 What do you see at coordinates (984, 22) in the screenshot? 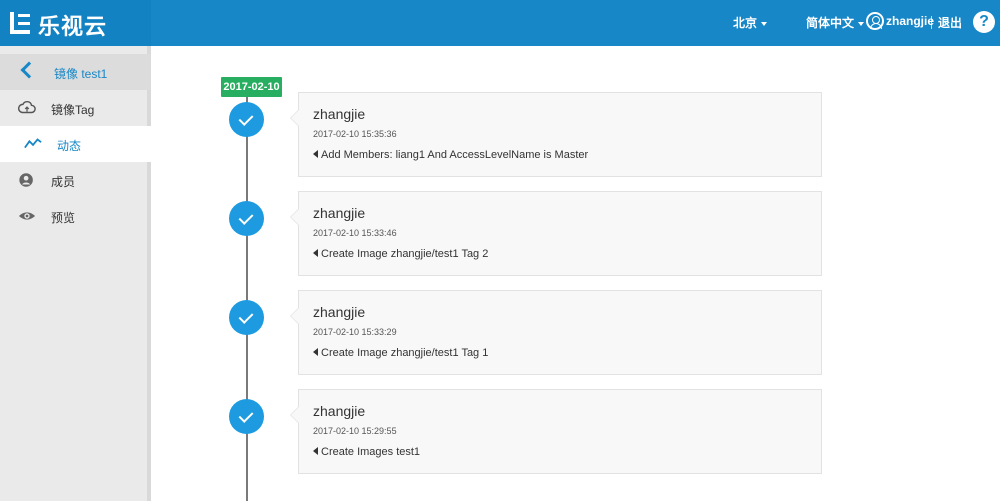
I see `help-icon: ?` at bounding box center [984, 22].